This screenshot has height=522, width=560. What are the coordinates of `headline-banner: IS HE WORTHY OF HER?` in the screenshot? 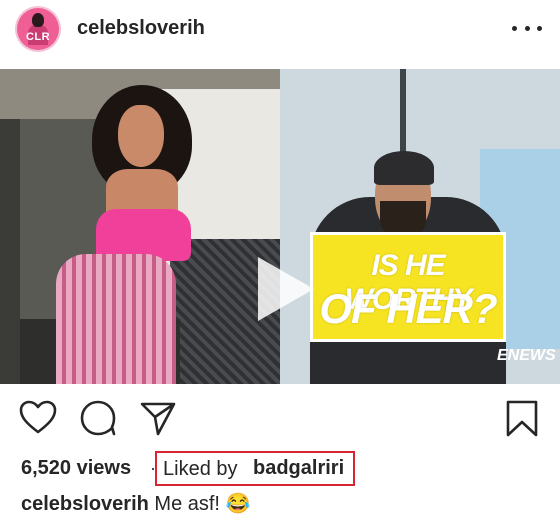 It's located at (408, 287).